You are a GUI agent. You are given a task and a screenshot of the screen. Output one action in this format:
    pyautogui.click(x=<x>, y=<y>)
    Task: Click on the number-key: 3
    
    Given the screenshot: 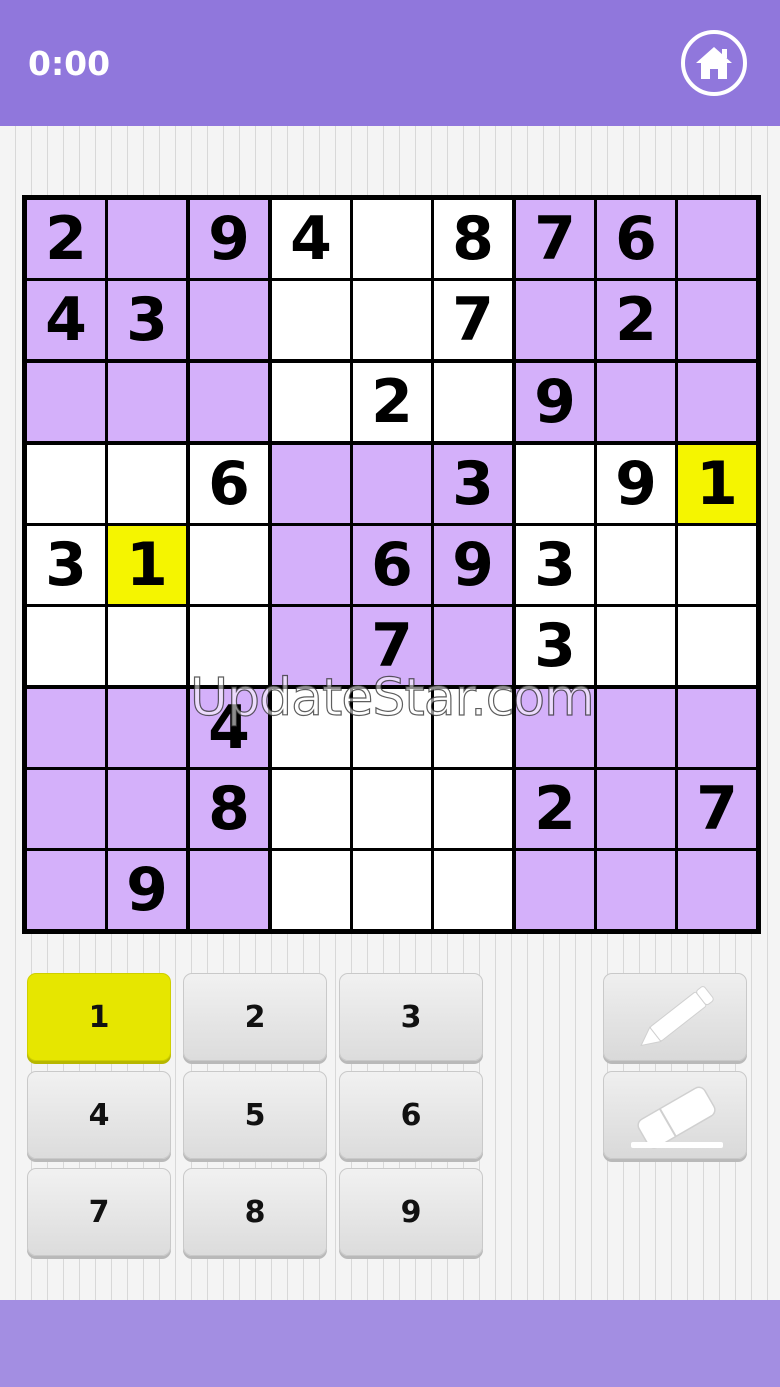 What is the action you would take?
    pyautogui.click(x=411, y=1017)
    